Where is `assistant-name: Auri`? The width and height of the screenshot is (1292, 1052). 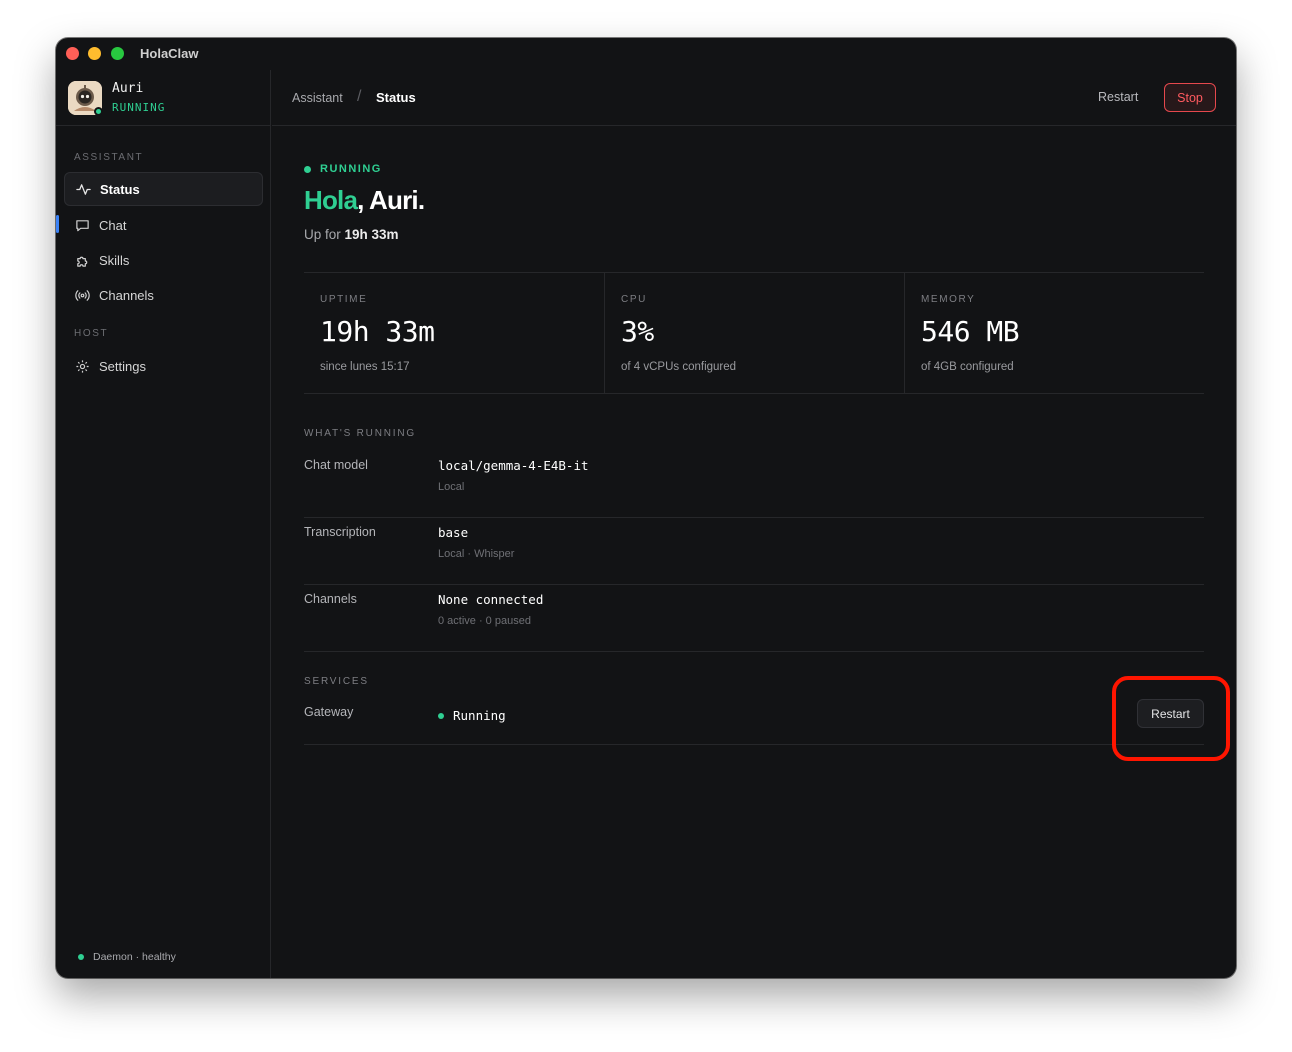 assistant-name: Auri is located at coordinates (128, 88).